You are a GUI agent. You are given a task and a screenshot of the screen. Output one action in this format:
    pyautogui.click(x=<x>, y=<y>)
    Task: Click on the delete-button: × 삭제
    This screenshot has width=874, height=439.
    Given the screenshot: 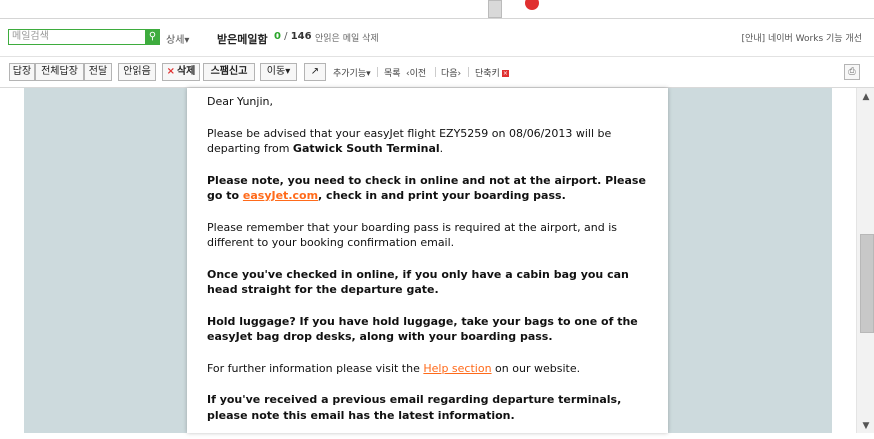 What is the action you would take?
    pyautogui.click(x=181, y=72)
    